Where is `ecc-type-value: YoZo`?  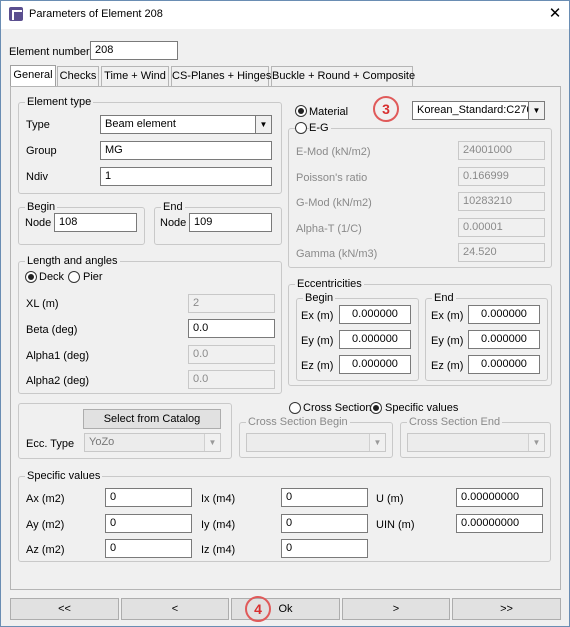 ecc-type-value: YoZo is located at coordinates (102, 442).